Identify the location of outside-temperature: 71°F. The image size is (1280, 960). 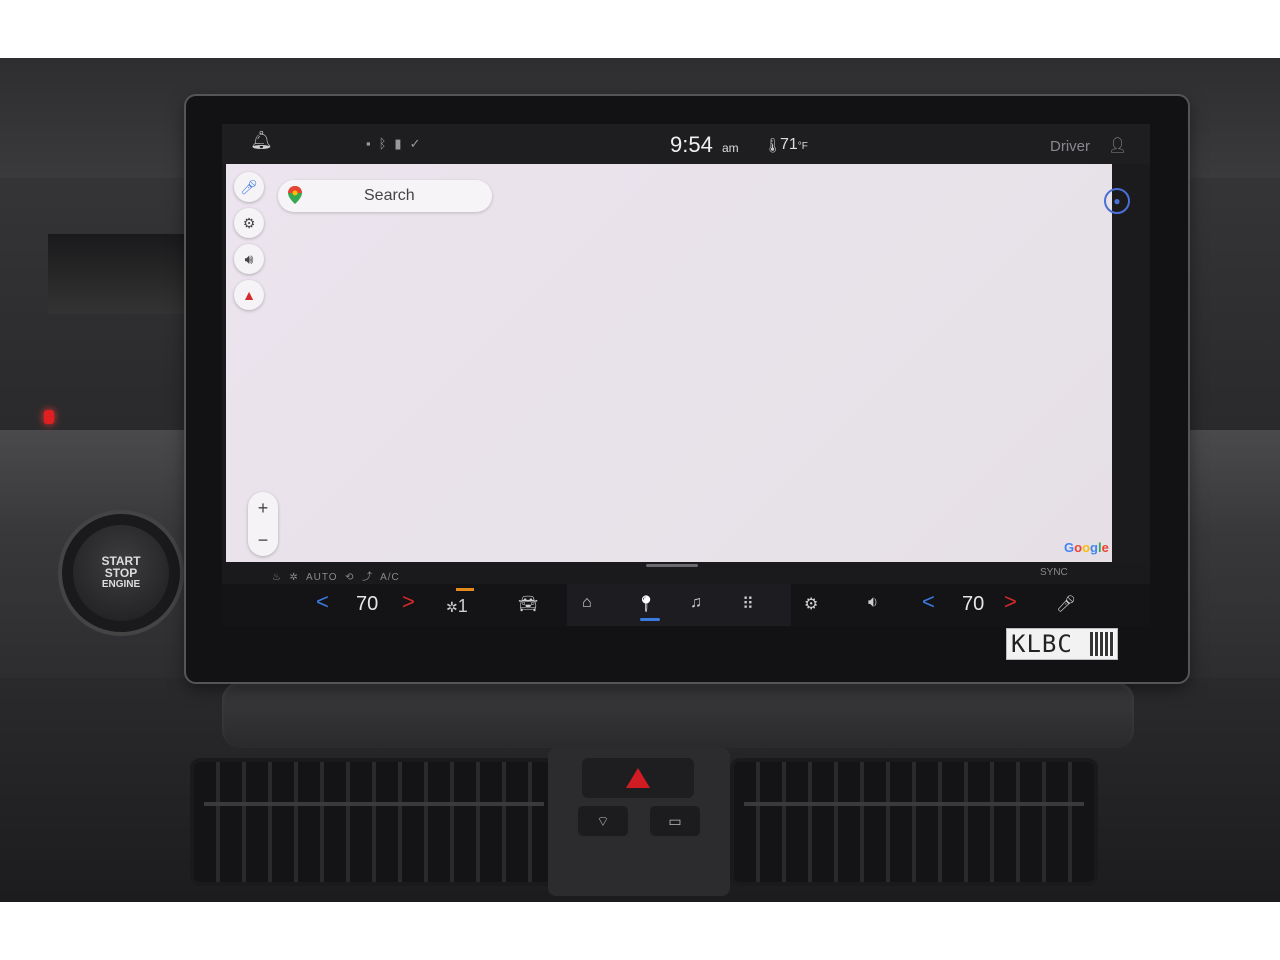
(794, 145).